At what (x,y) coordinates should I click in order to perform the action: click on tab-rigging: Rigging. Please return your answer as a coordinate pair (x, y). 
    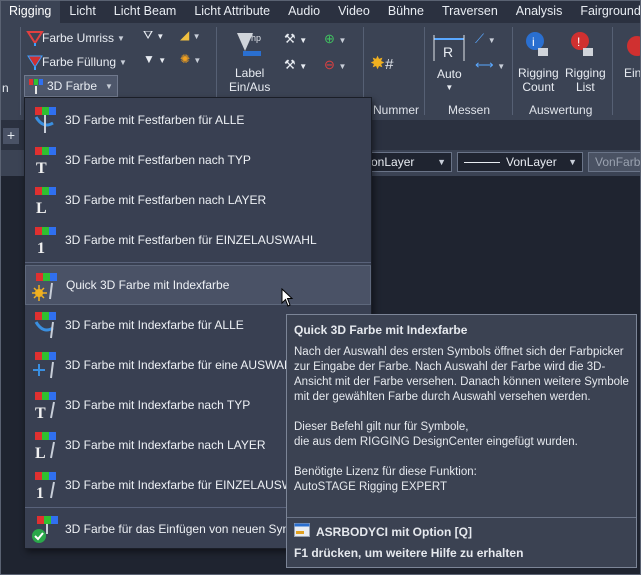
    Looking at the image, I should click on (30, 11).